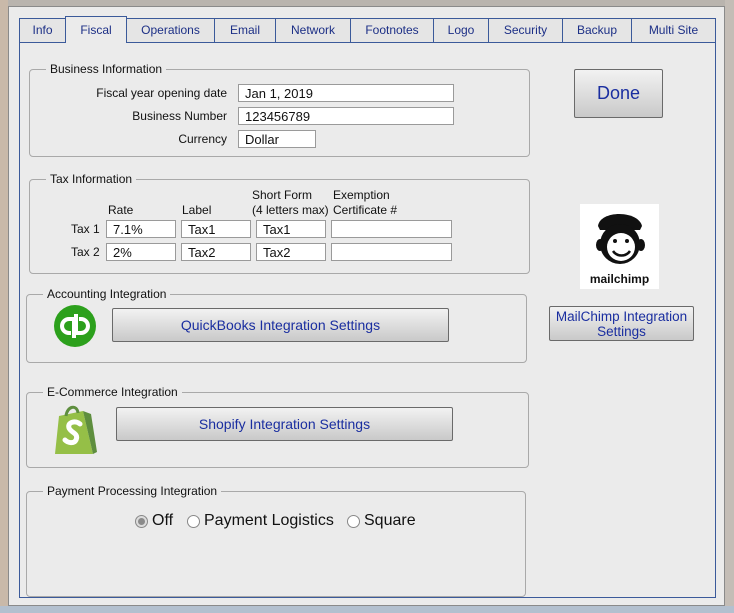  What do you see at coordinates (277, 139) in the screenshot?
I see `currency-field` at bounding box center [277, 139].